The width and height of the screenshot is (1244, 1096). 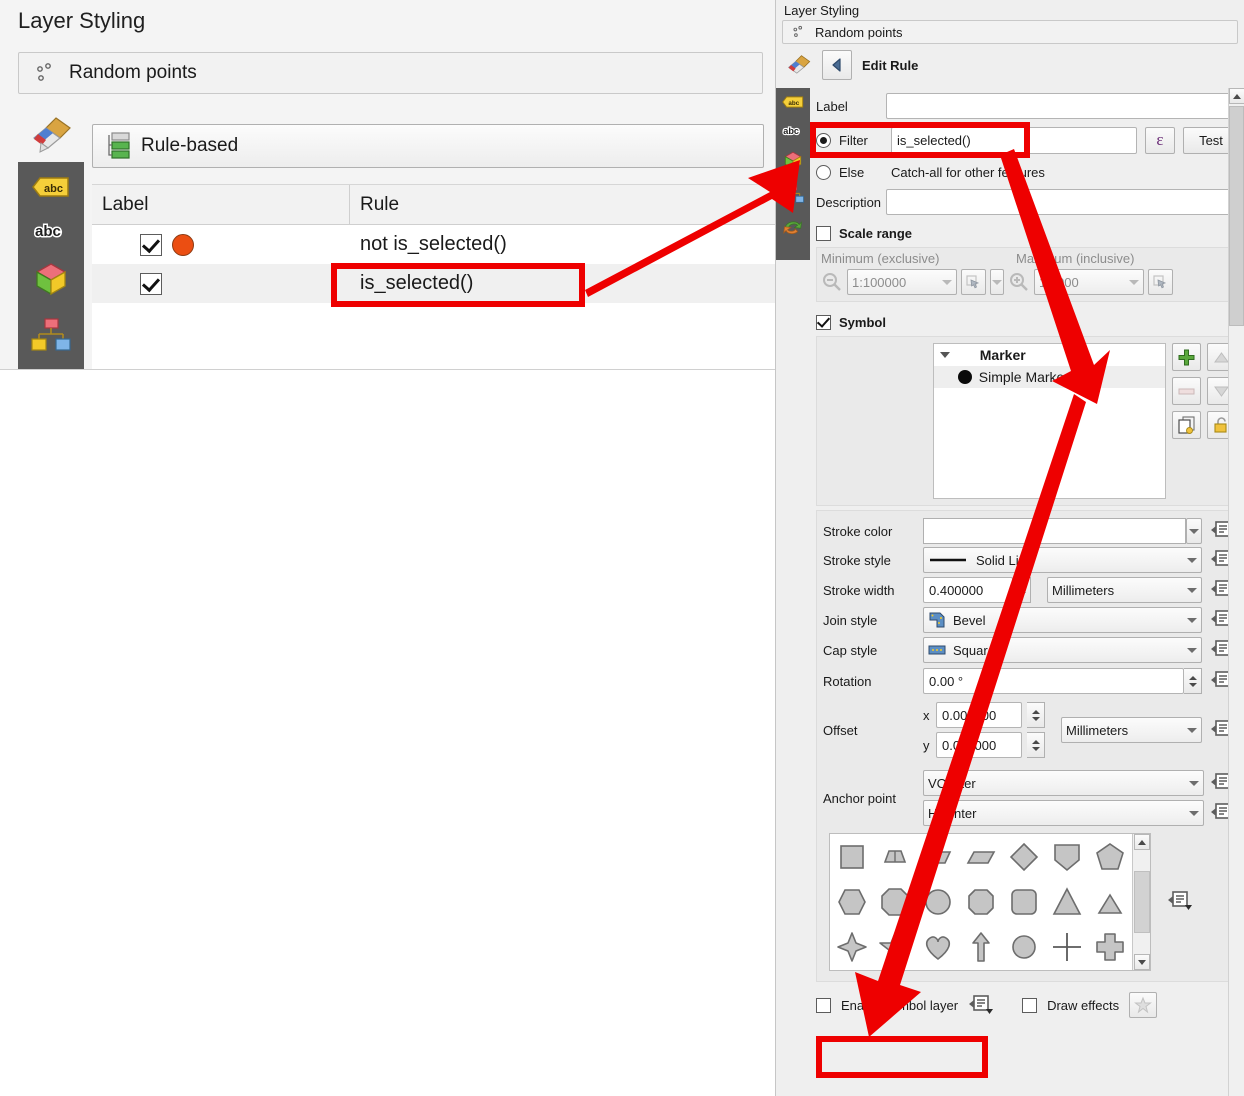 I want to click on label-input, so click(x=1062, y=106).